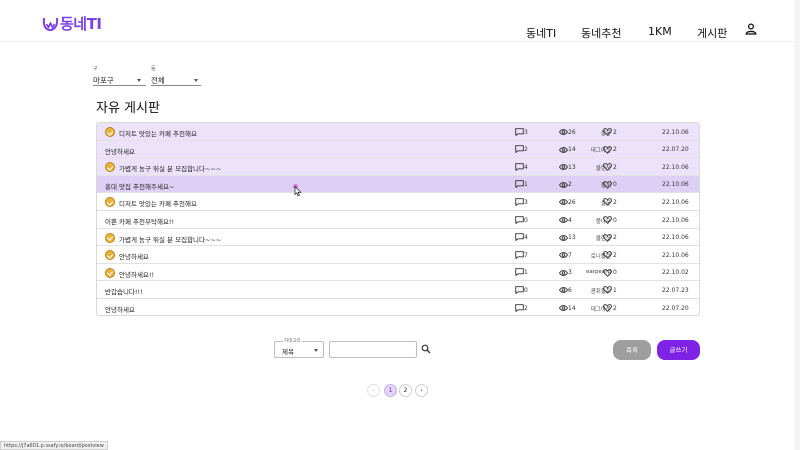 This screenshot has height=450, width=800. Describe the element at coordinates (421, 390) in the screenshot. I see `next-page-button: ›` at that location.